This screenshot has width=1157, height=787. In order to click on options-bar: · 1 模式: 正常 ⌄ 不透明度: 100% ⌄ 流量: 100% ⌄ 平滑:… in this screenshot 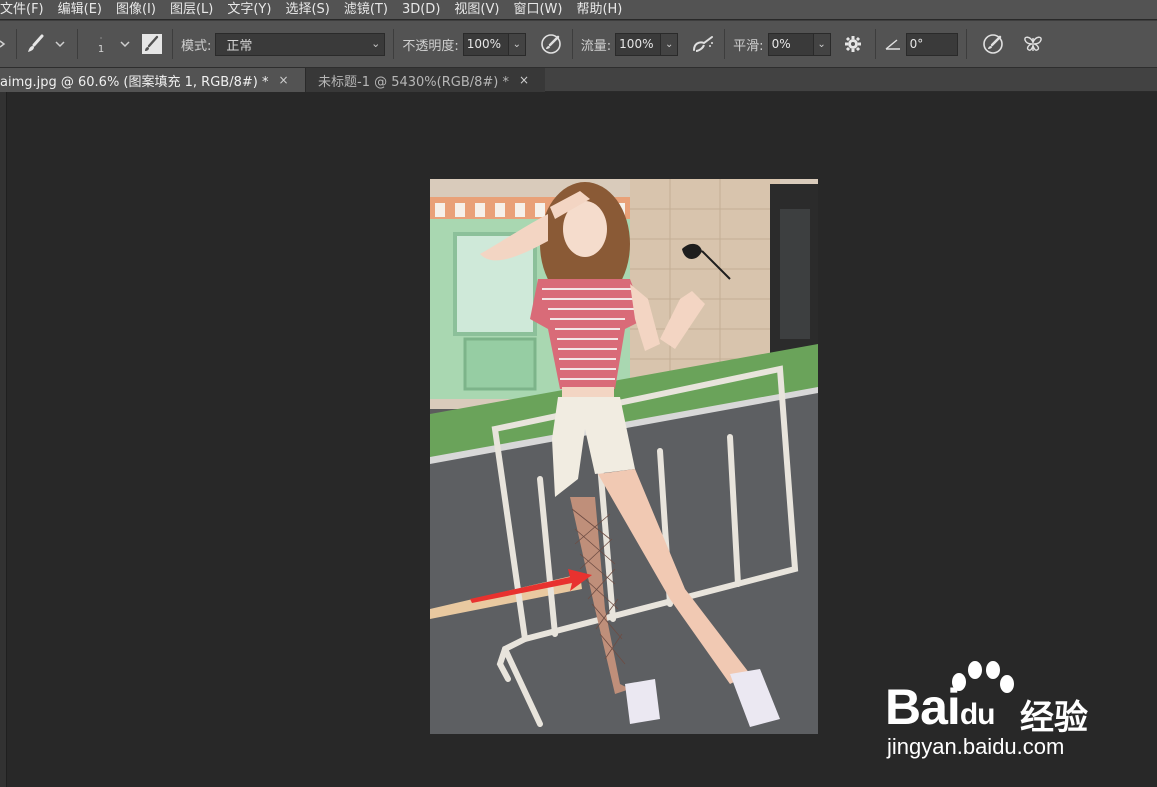, I will do `click(578, 44)`.